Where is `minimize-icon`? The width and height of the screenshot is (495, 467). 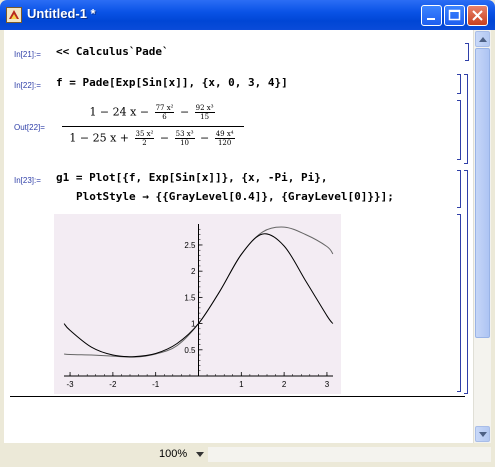
minimize-icon is located at coordinates (431, 19).